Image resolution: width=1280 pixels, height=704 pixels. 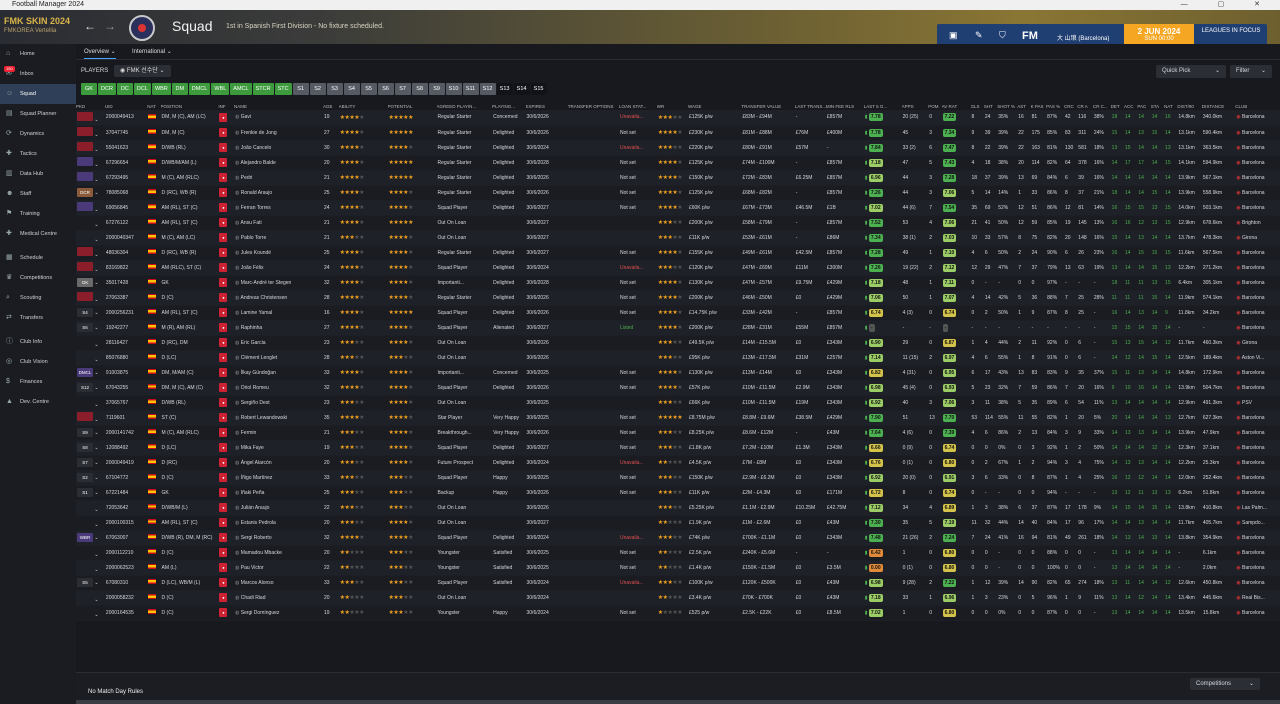 I want to click on column-header: PKD, so click(x=90, y=106).